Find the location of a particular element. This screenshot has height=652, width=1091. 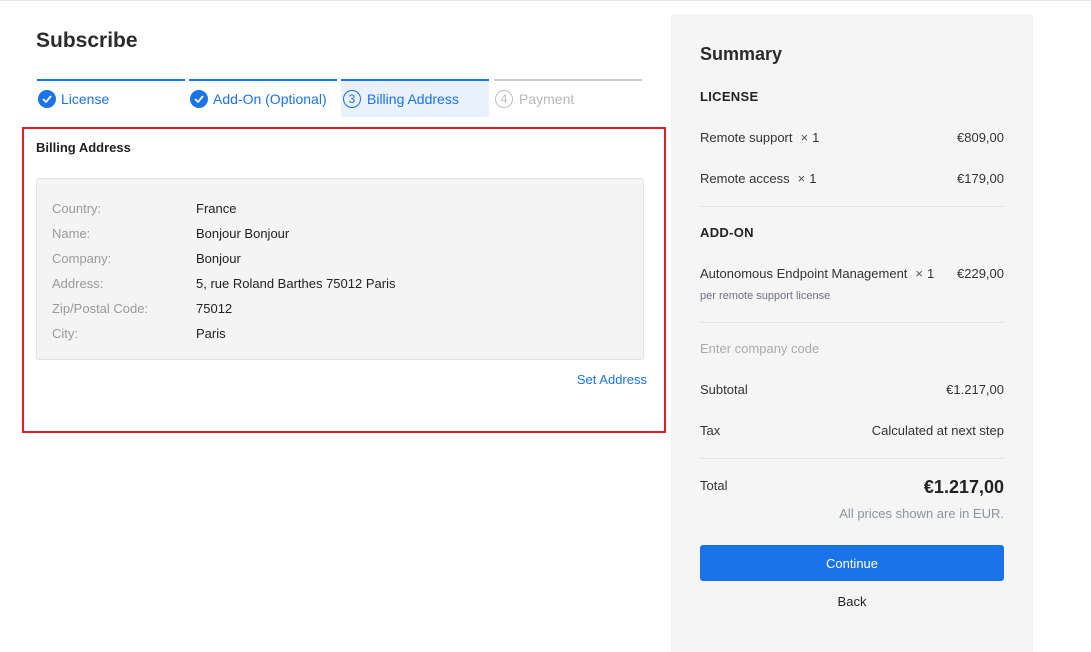

item-name: Remote support is located at coordinates (746, 137).